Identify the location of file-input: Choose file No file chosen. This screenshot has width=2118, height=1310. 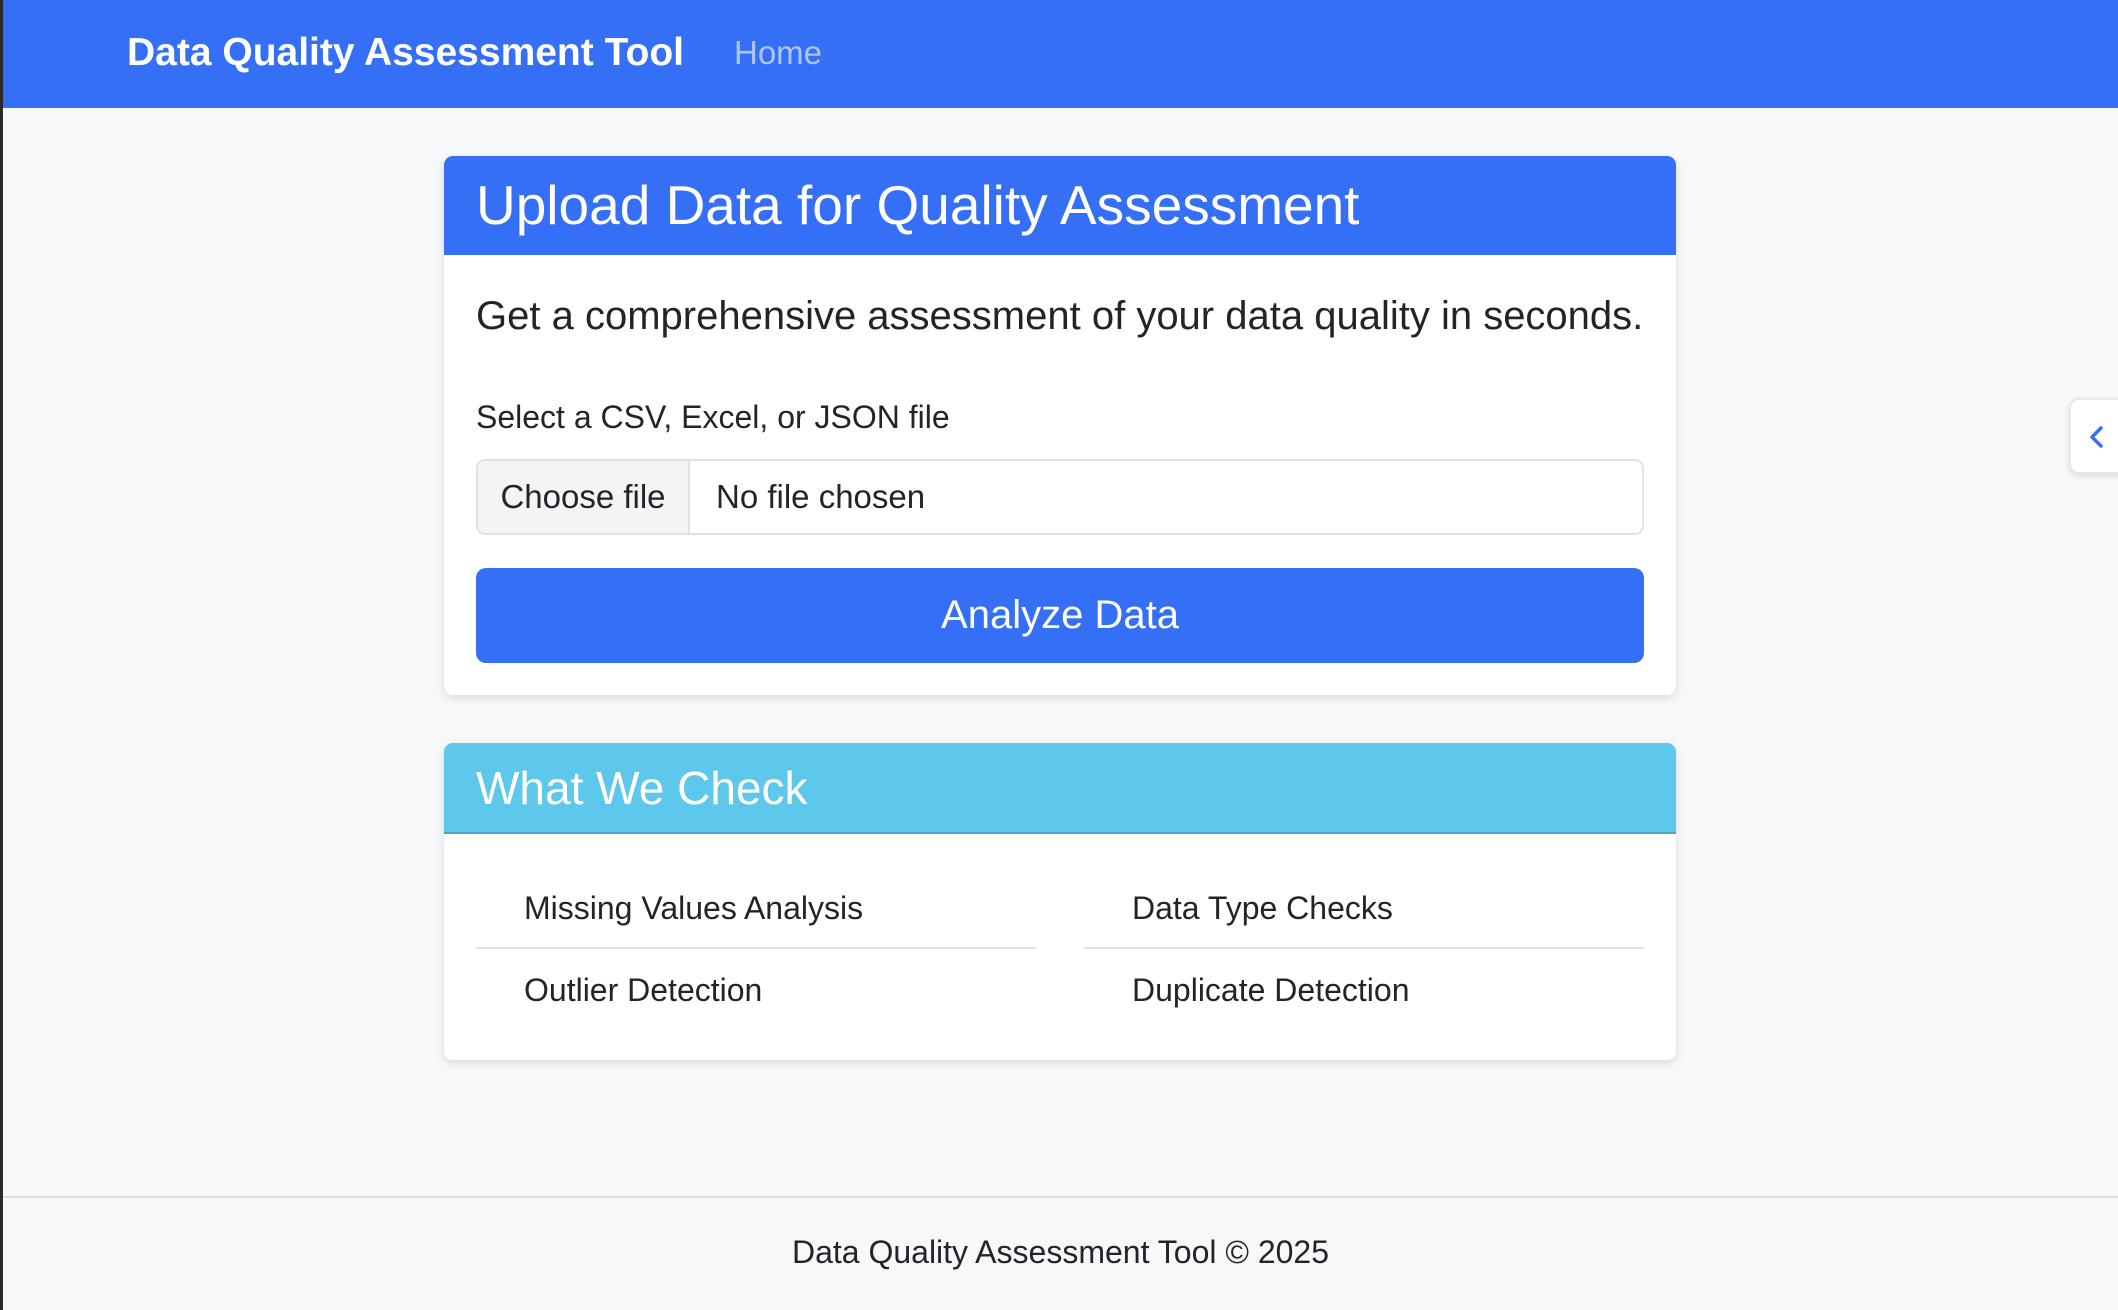
(1060, 497).